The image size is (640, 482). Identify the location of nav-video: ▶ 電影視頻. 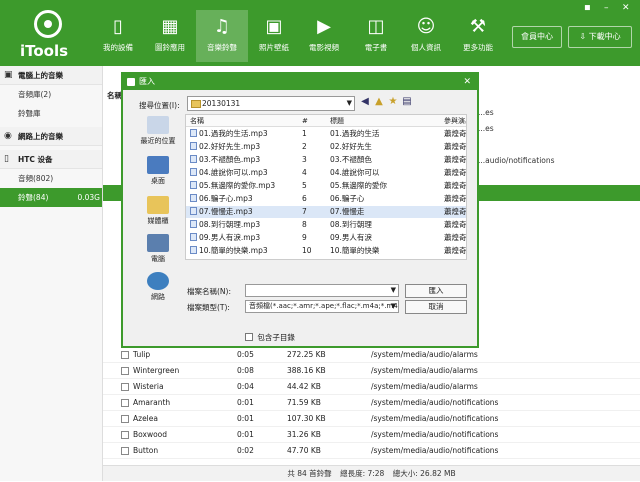
(324, 35).